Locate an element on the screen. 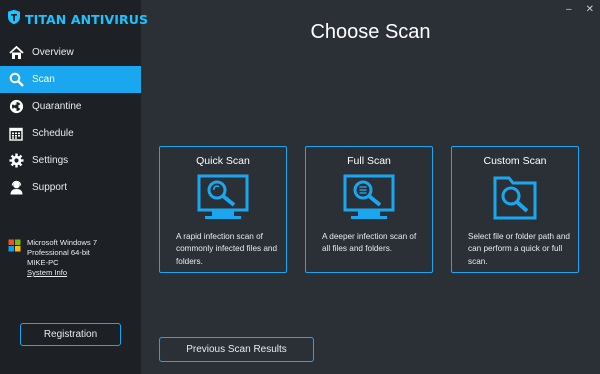  sidebar-item-label: Quarantine is located at coordinates (57, 106).